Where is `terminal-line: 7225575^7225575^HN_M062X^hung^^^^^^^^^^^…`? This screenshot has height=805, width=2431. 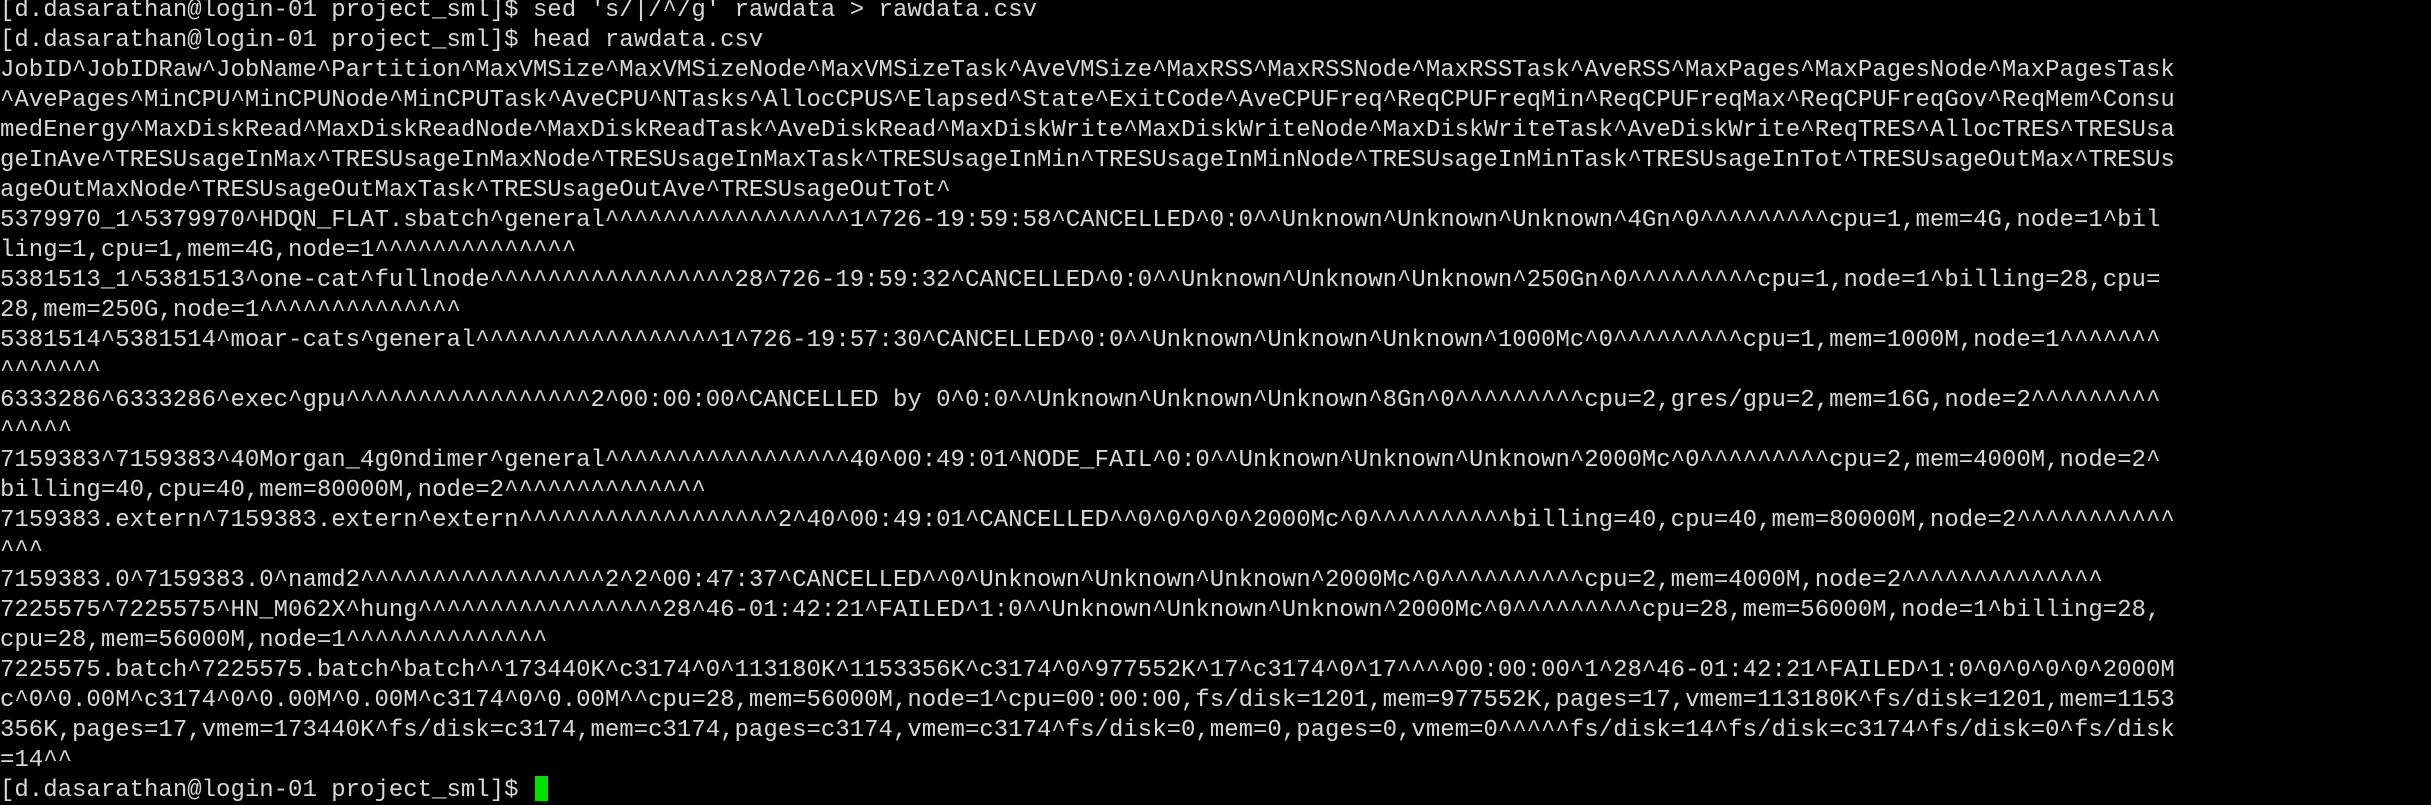
terminal-line: 7225575^7225575^HN_M062X^hung^^^^^^^^^^^… is located at coordinates (1080, 610).